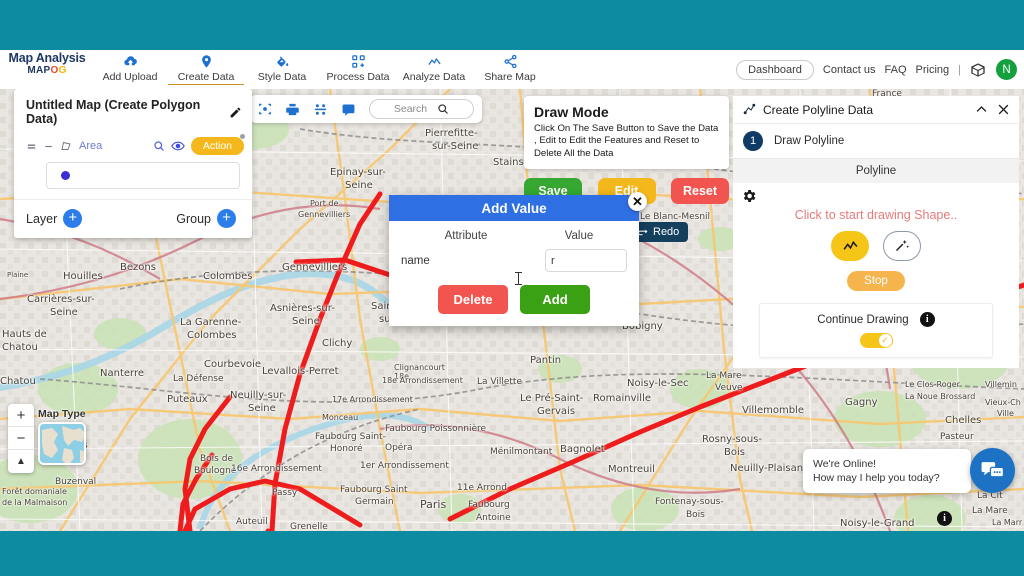 The image size is (1024, 576). Describe the element at coordinates (876, 193) in the screenshot. I see `gear-icon` at that location.